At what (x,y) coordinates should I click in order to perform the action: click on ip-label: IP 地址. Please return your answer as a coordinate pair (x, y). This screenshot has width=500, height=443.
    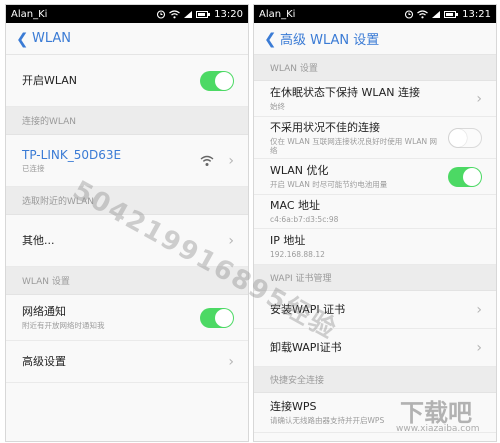
    Looking at the image, I should click on (288, 240).